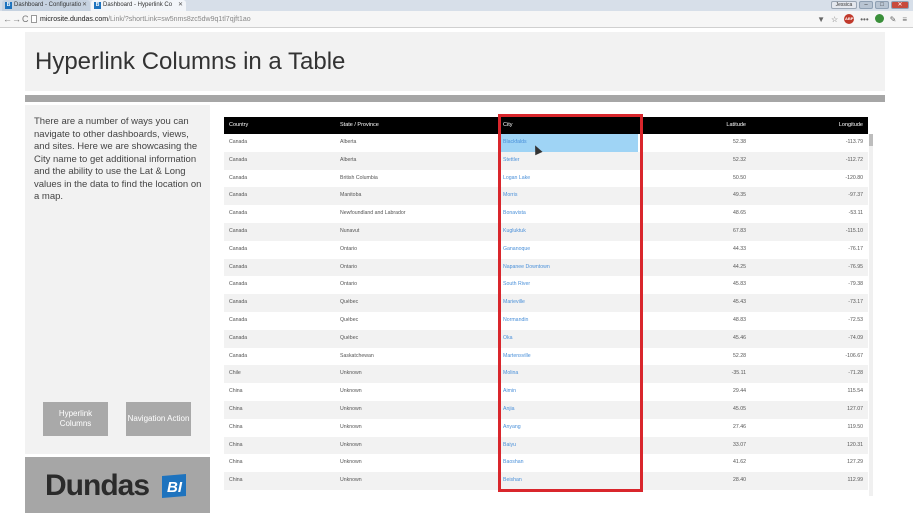 The height and width of the screenshot is (515, 913). I want to click on minimize-button: –, so click(866, 5).